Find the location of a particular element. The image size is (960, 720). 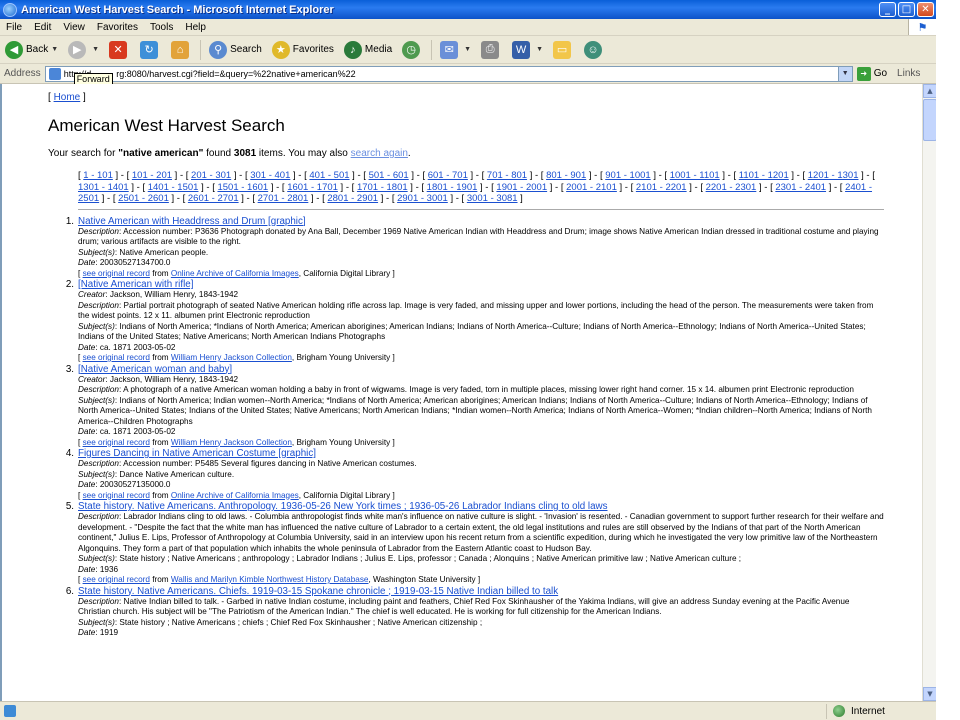

page-range-link: 1601 - 1701 is located at coordinates (312, 187).